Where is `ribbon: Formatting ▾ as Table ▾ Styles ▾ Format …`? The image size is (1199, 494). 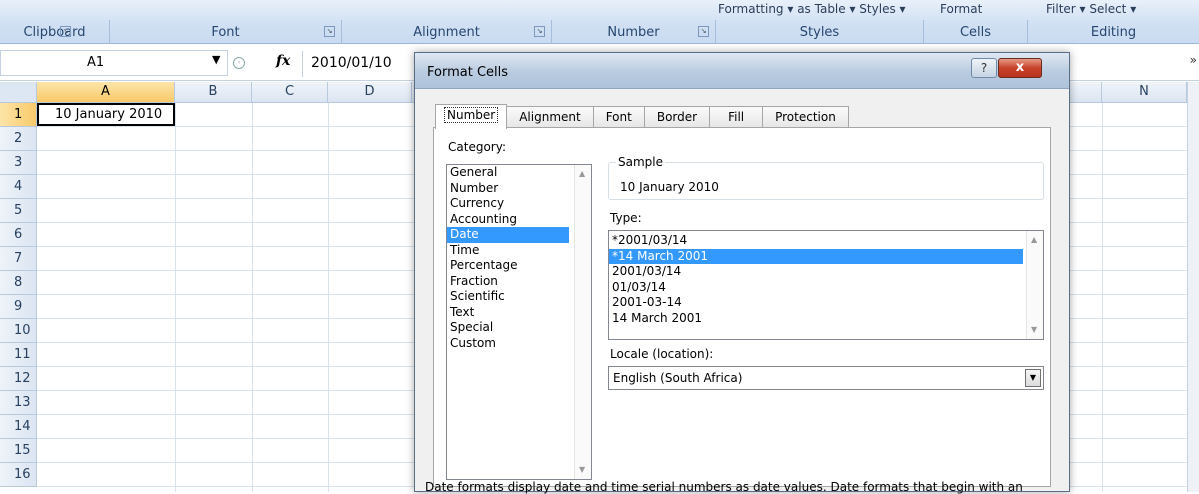 ribbon: Formatting ▾ as Table ▾ Styles ▾ Format … is located at coordinates (599, 22).